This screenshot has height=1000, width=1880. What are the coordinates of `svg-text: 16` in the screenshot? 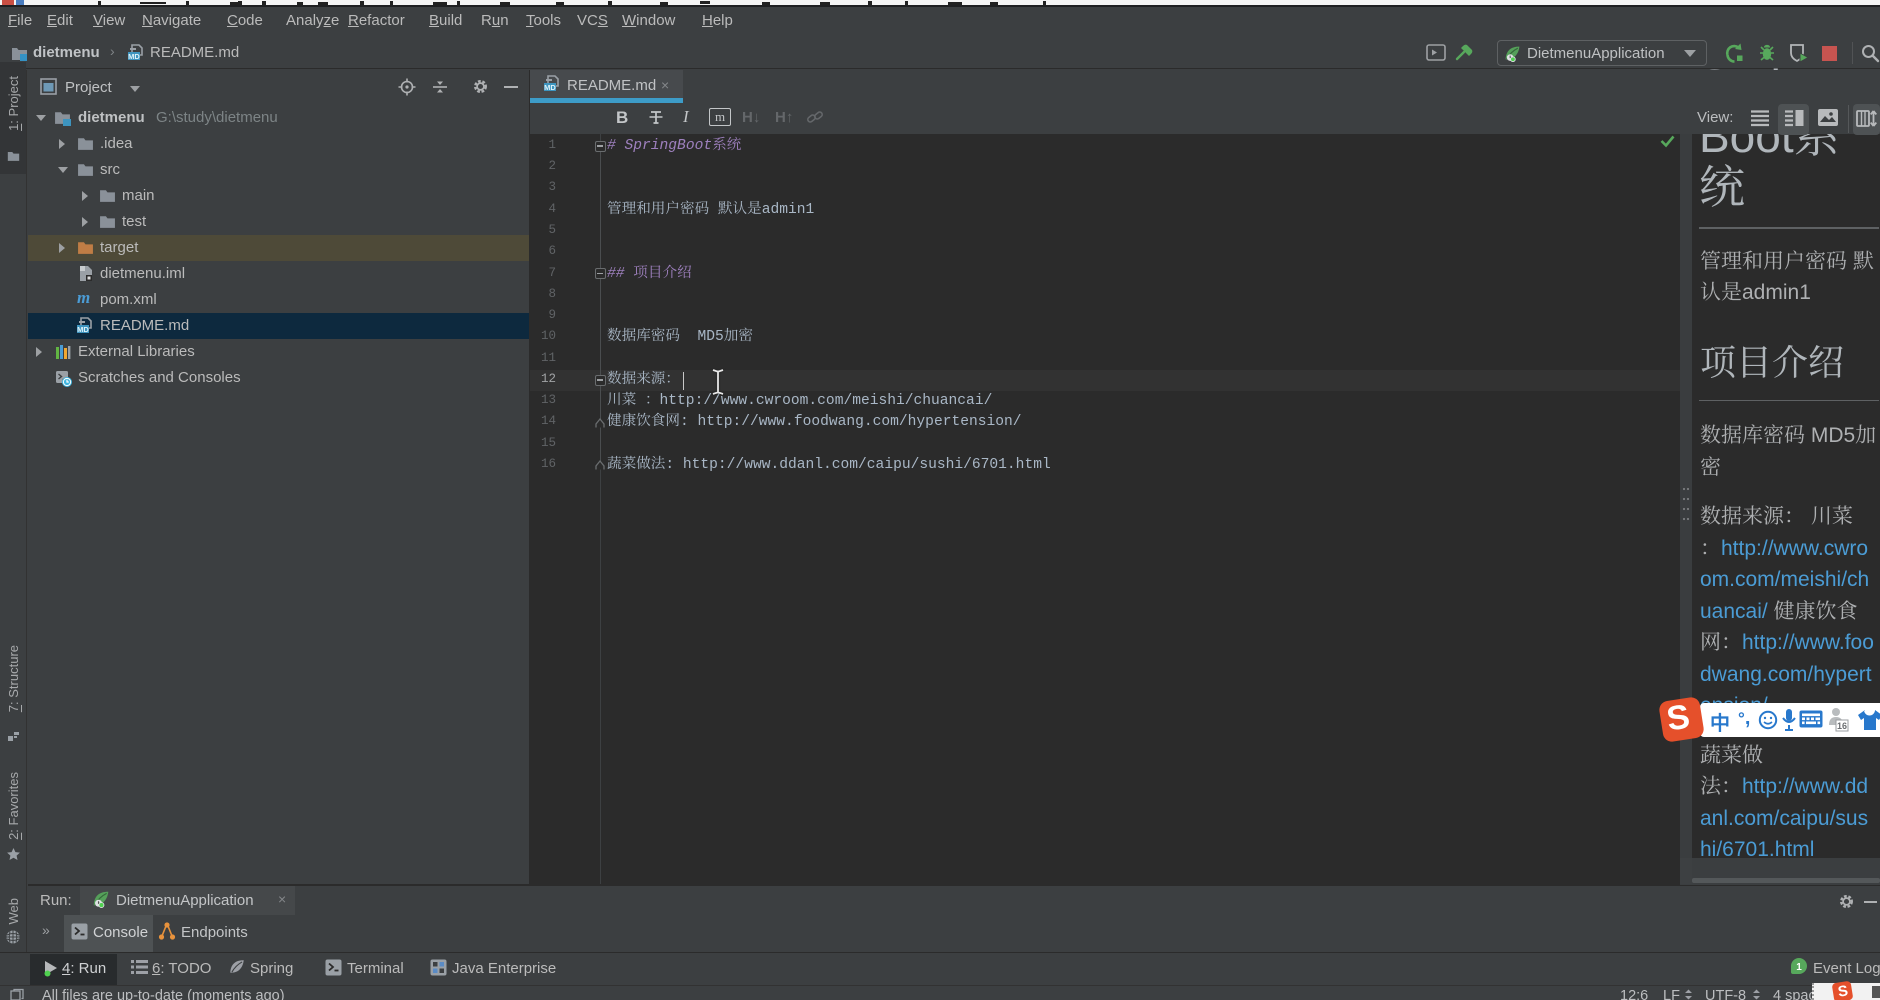 It's located at (1842, 726).